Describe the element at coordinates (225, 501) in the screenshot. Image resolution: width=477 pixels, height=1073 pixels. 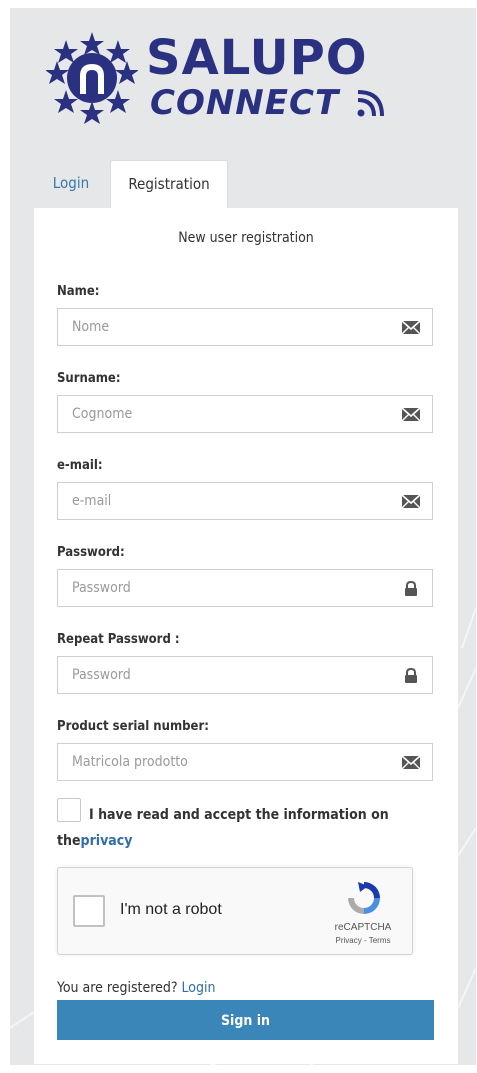
I see `email-input` at that location.